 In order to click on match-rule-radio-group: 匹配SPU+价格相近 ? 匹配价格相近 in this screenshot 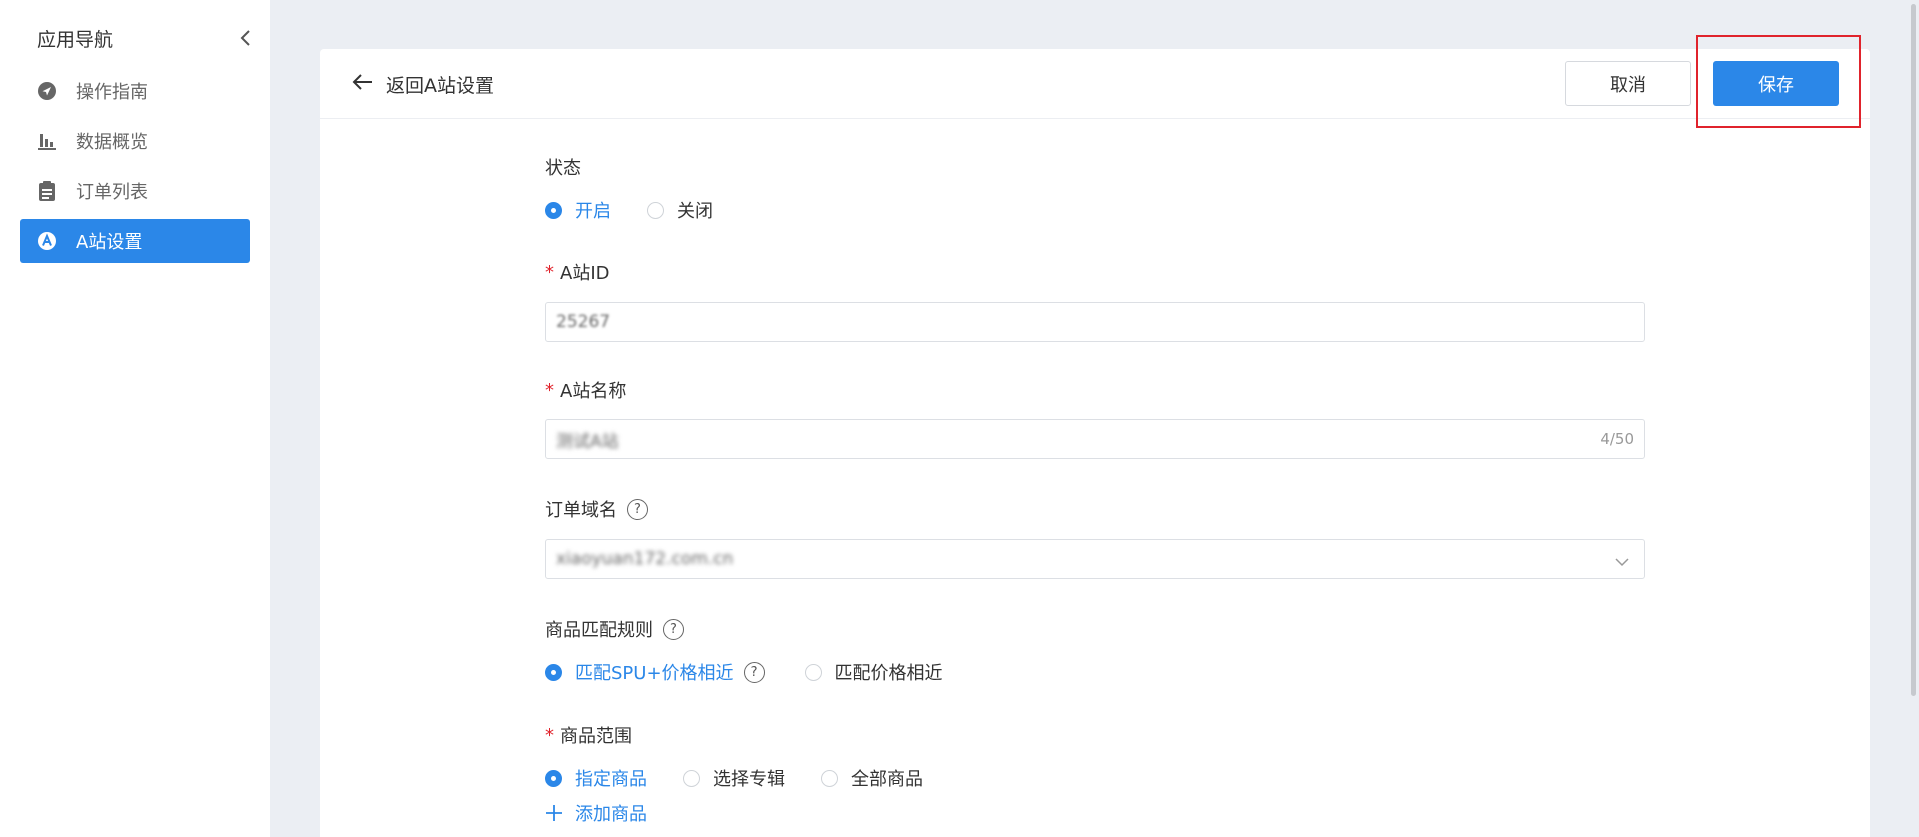, I will do `click(762, 672)`.